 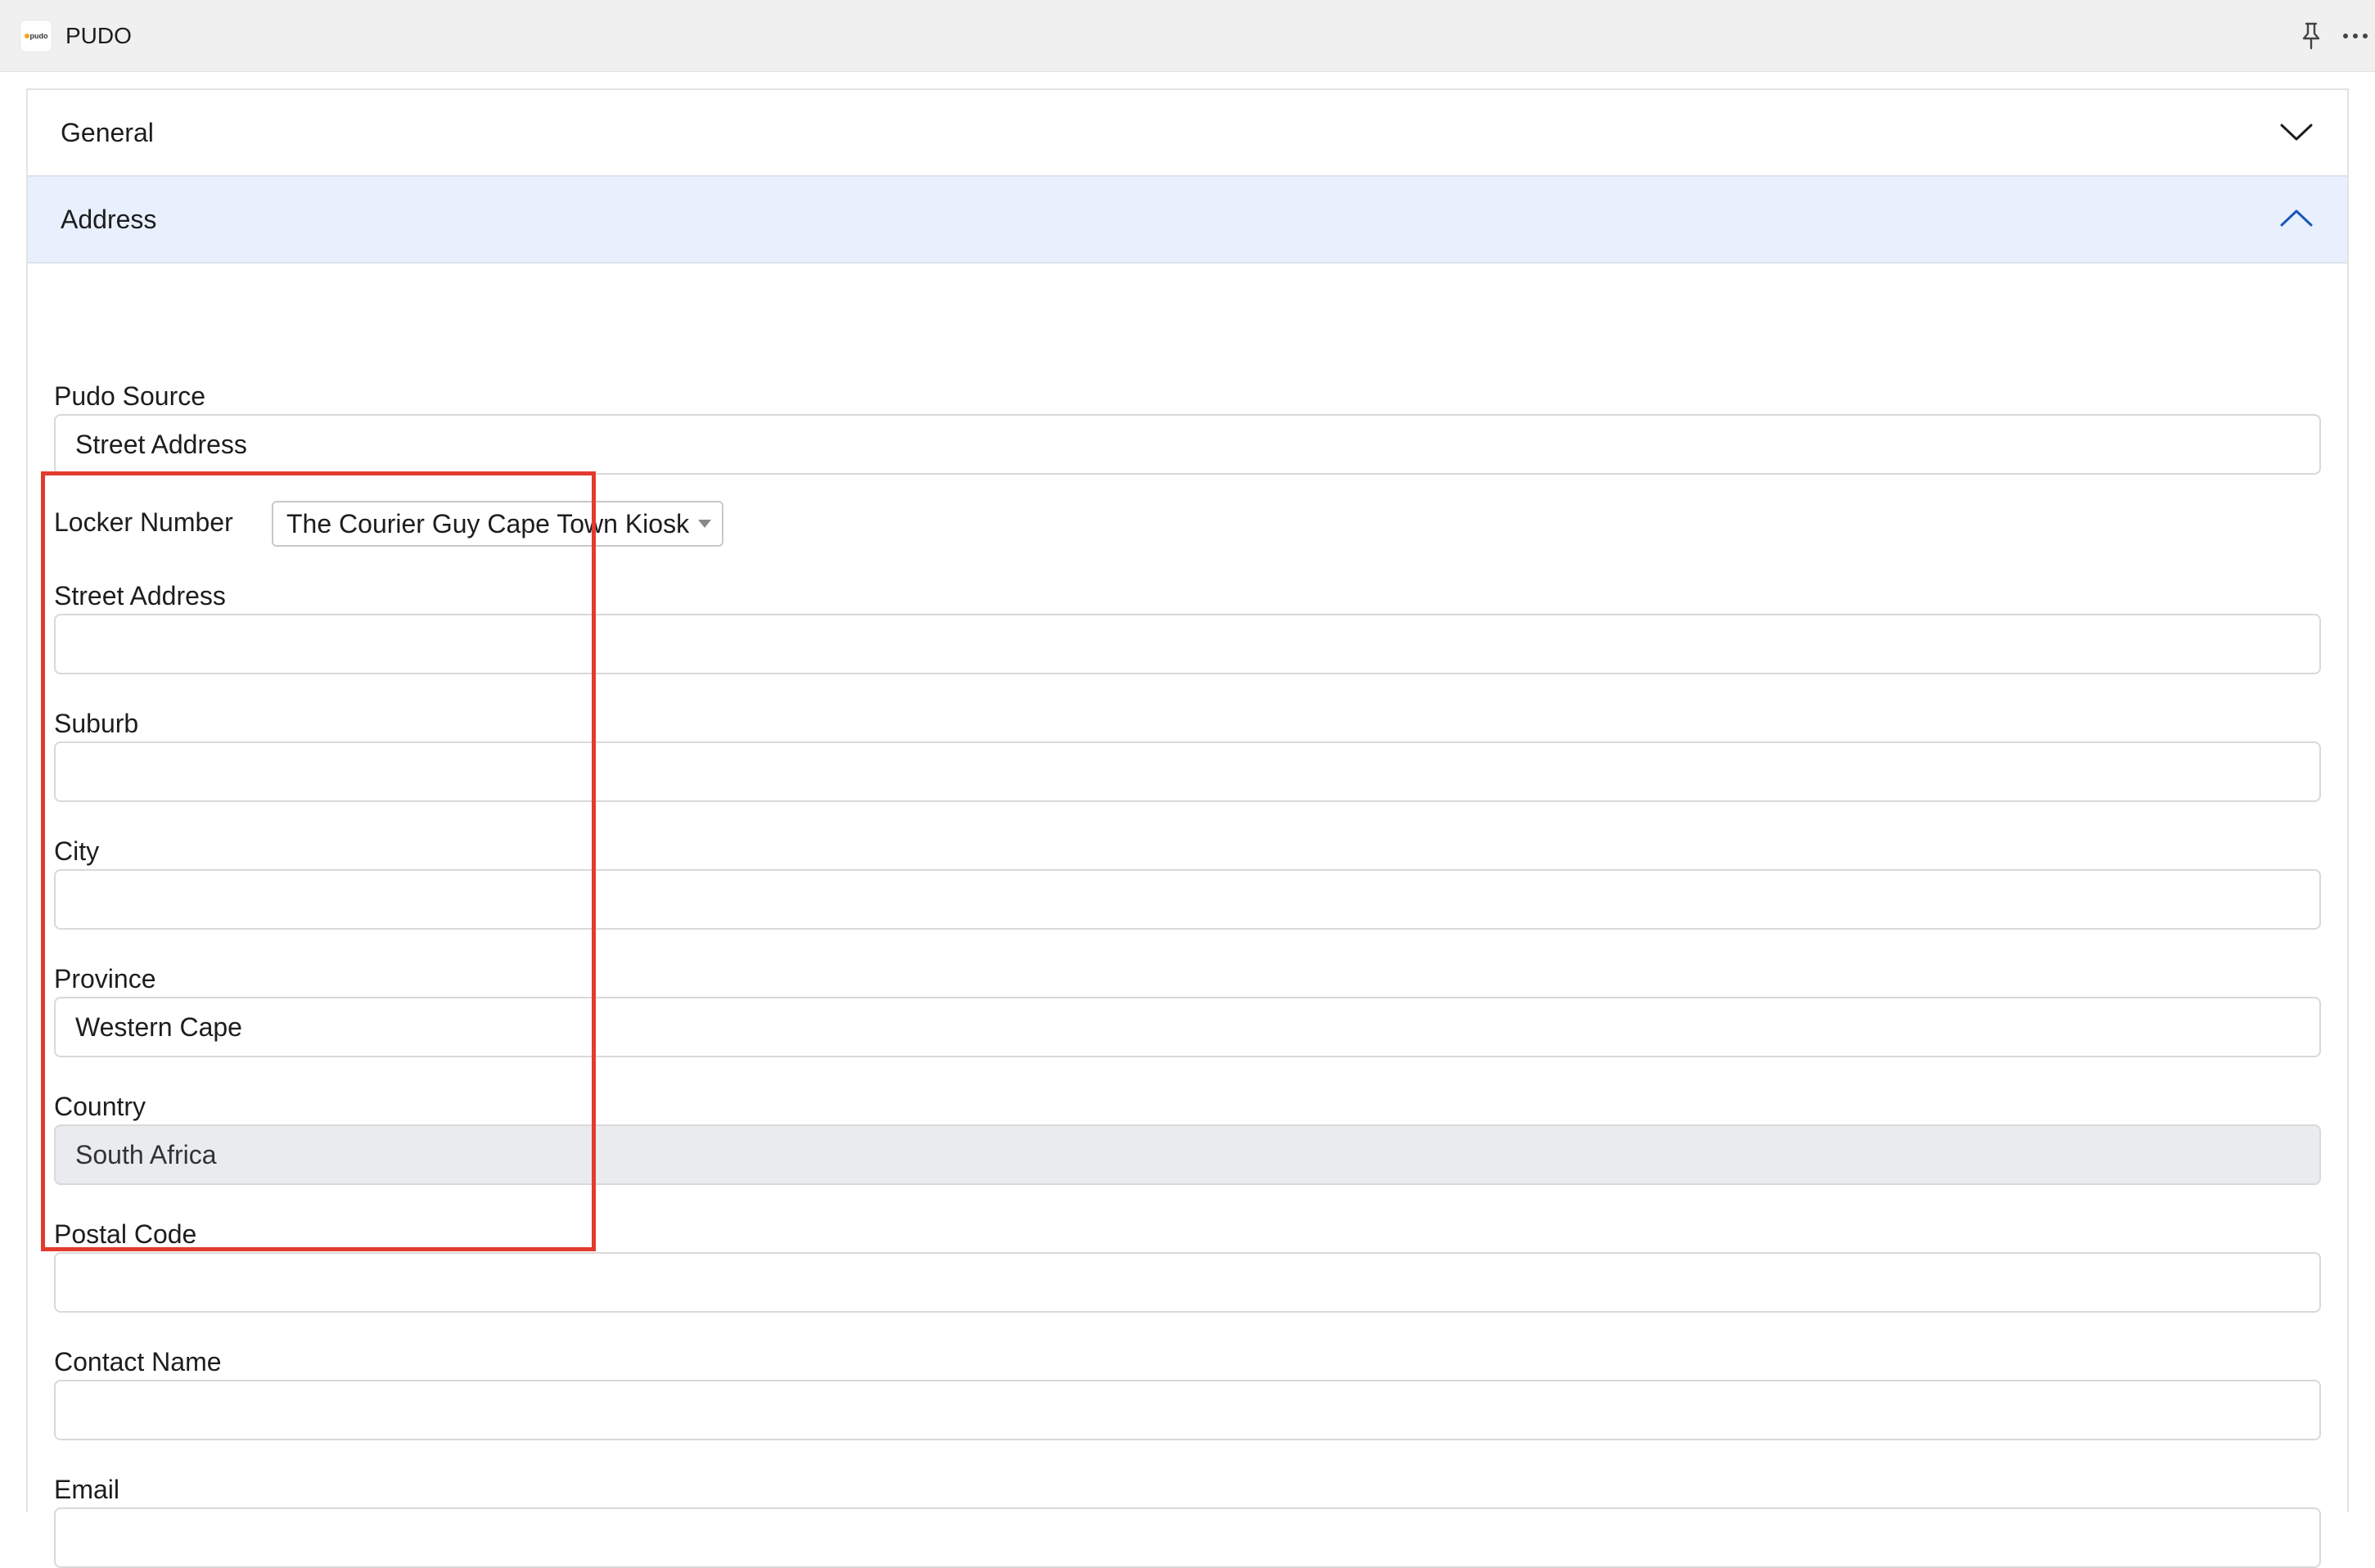 I want to click on app-logo: pudo, so click(x=36, y=36).